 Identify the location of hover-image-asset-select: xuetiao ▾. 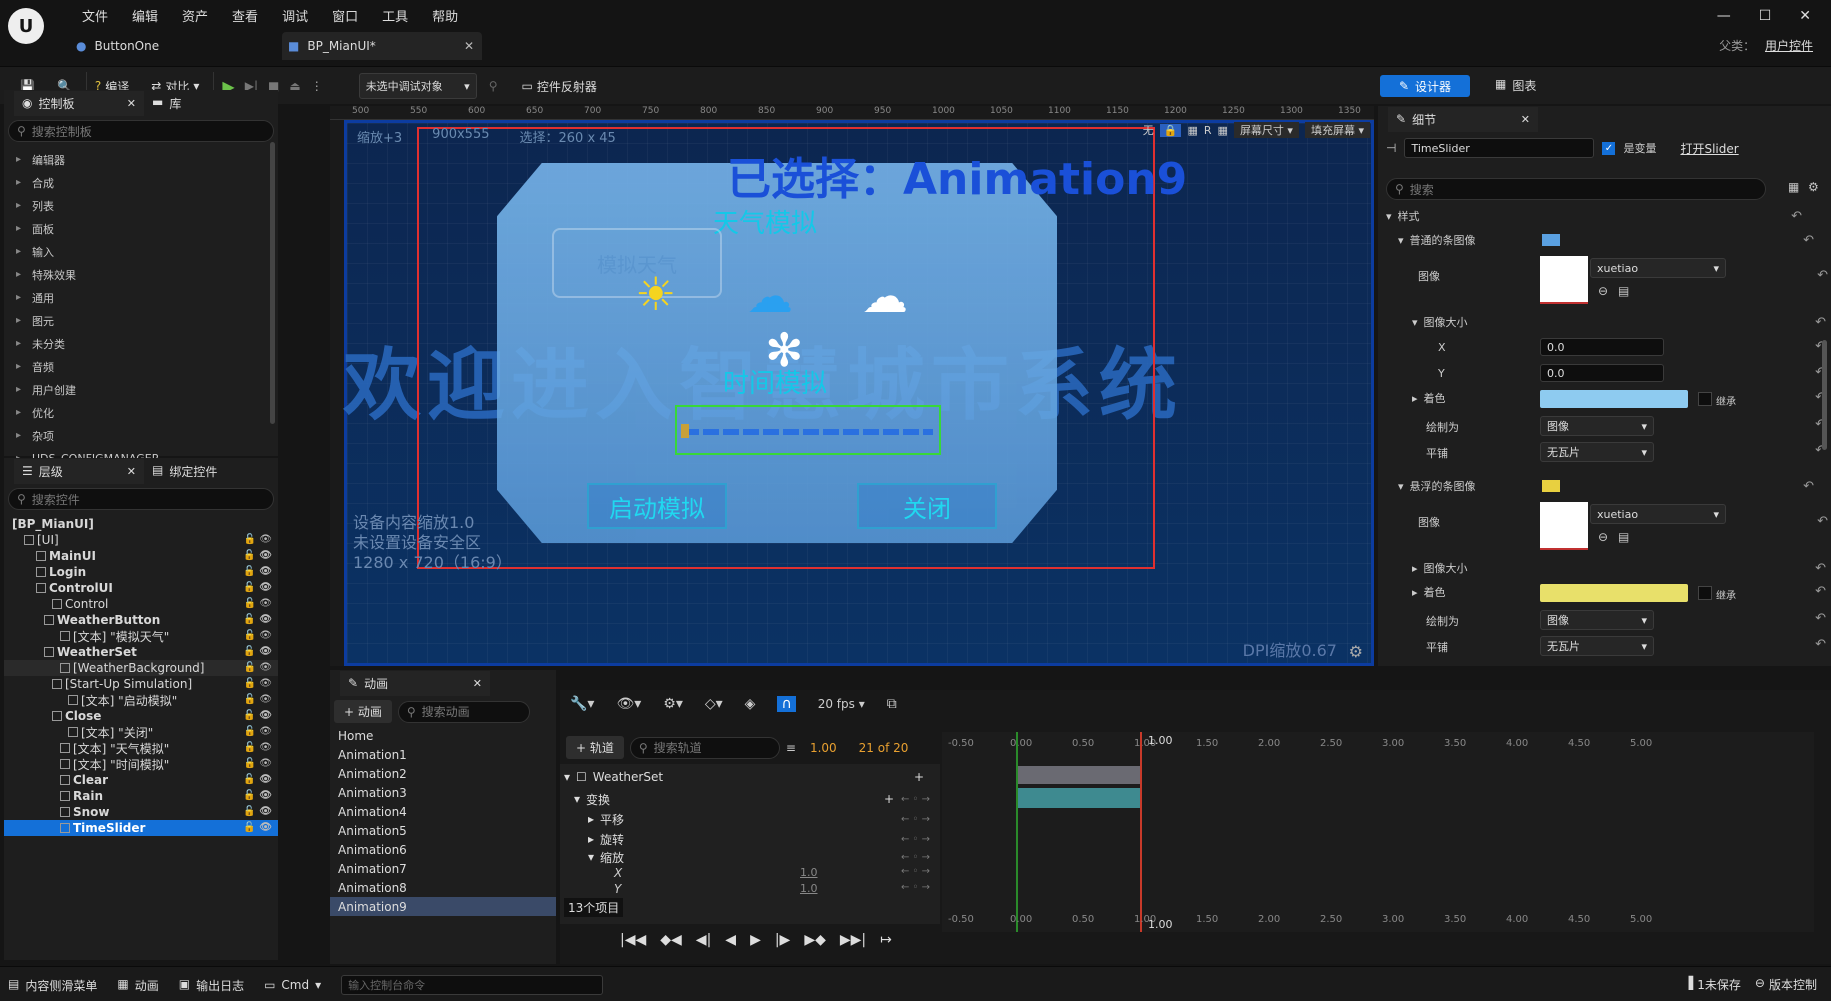
(1658, 514).